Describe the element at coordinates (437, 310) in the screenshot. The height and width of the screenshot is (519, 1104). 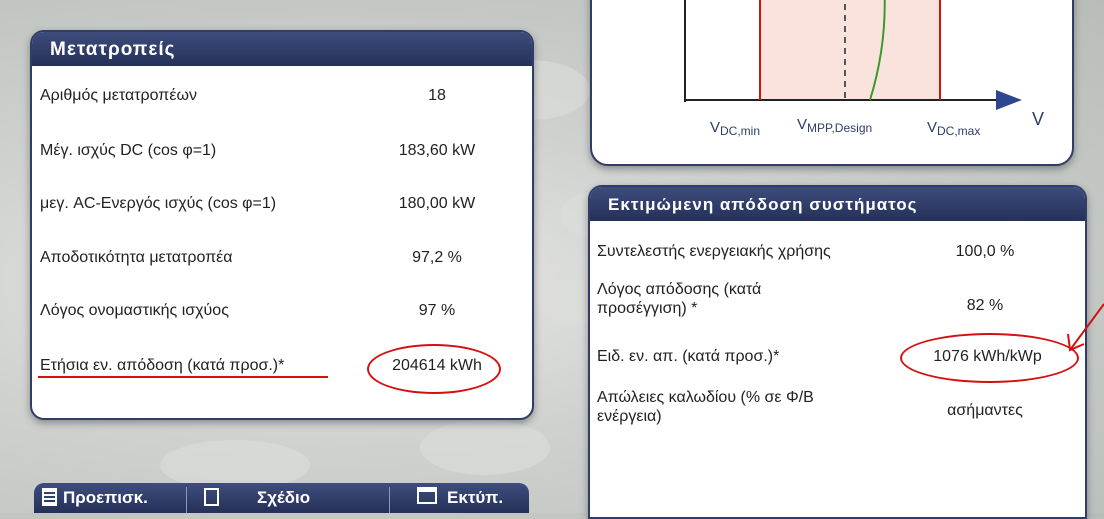
I see `row-value: 97 %` at that location.